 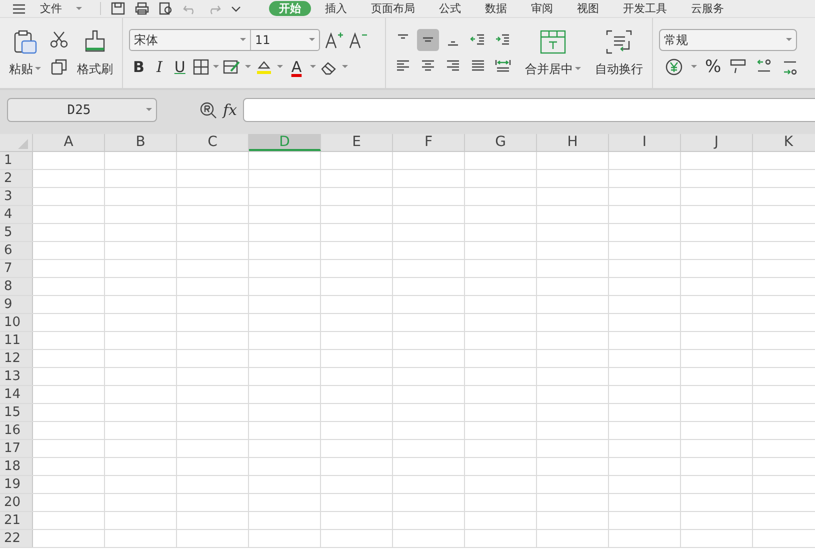 I want to click on fill-color-icon, so click(x=264, y=67).